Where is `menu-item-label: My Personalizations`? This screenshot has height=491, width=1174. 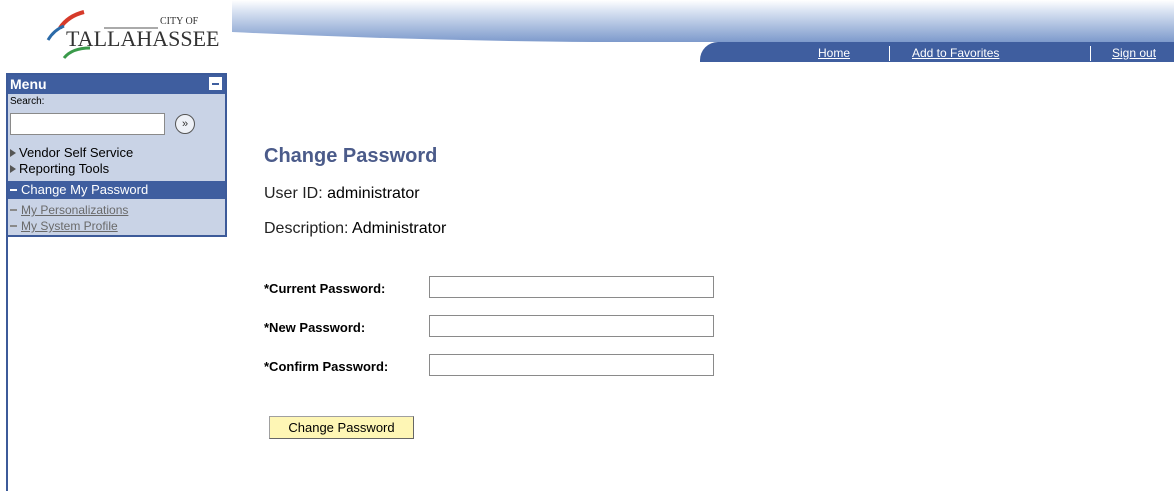
menu-item-label: My Personalizations is located at coordinates (75, 210).